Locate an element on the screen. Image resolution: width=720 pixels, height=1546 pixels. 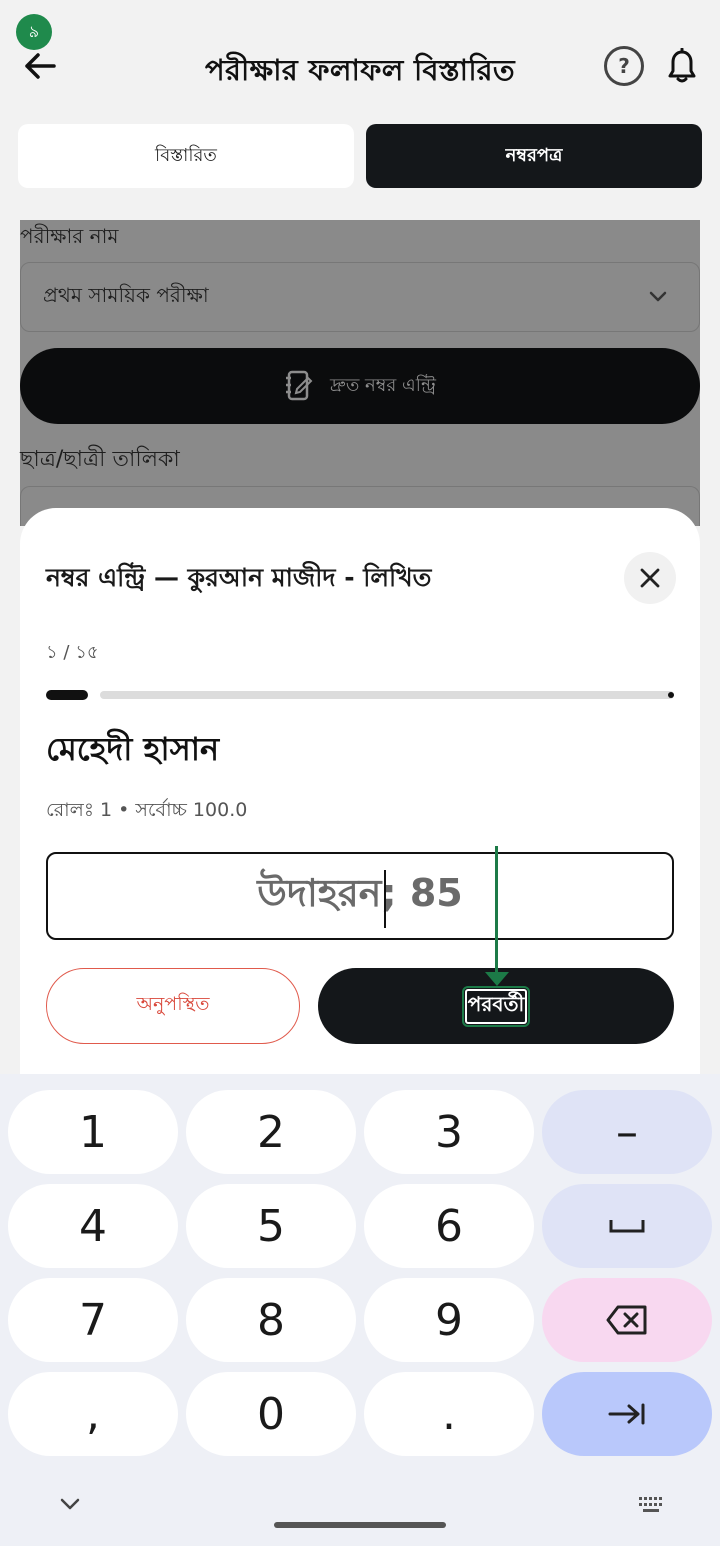
key-tab-next is located at coordinates (627, 1414).